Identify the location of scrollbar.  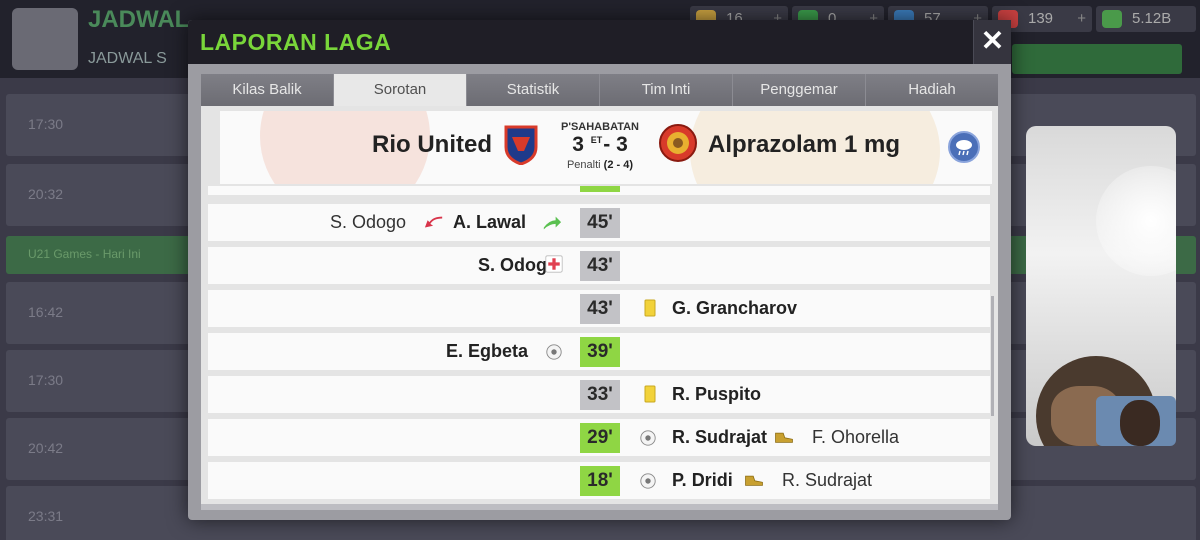
(992, 356).